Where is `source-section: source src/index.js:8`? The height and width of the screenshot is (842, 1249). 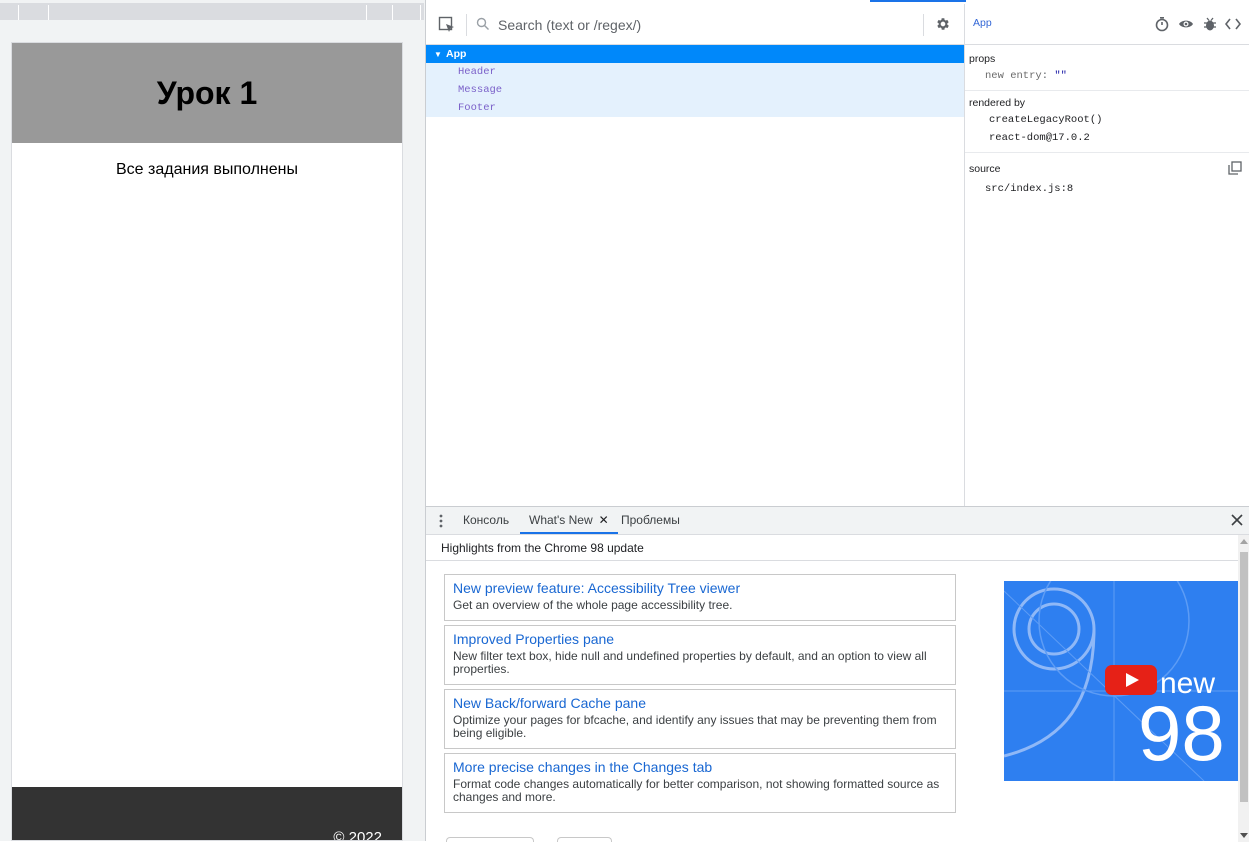 source-section: source src/index.js:8 is located at coordinates (1107, 178).